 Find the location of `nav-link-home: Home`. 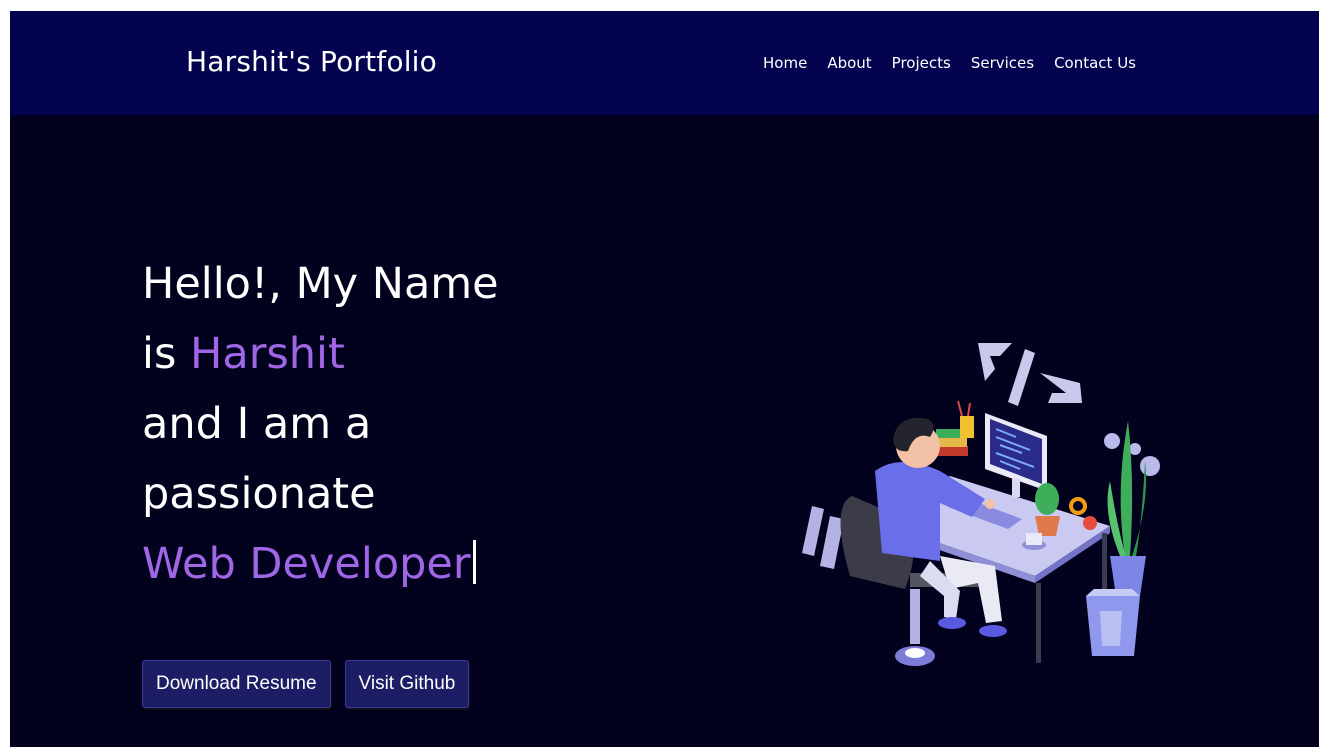

nav-link-home: Home is located at coordinates (785, 63).